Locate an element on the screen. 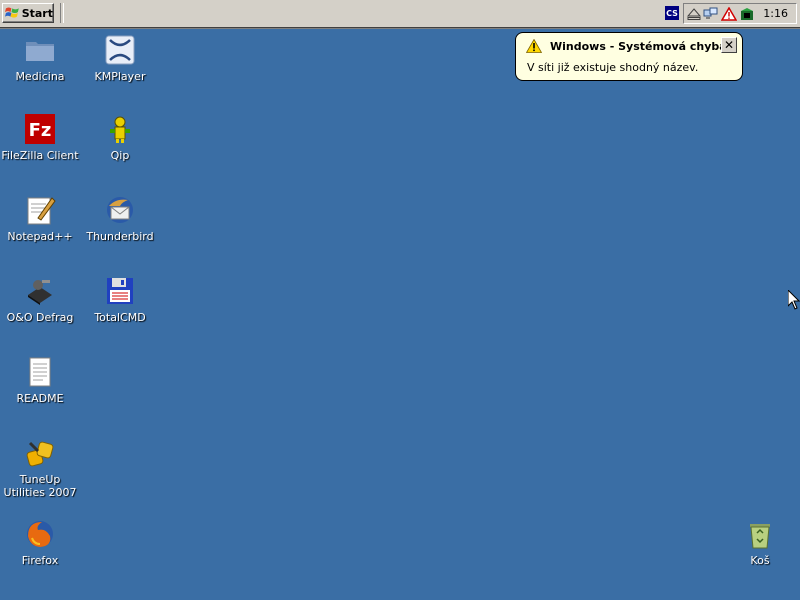  desktop-icon-readme: README is located at coordinates (40, 380).